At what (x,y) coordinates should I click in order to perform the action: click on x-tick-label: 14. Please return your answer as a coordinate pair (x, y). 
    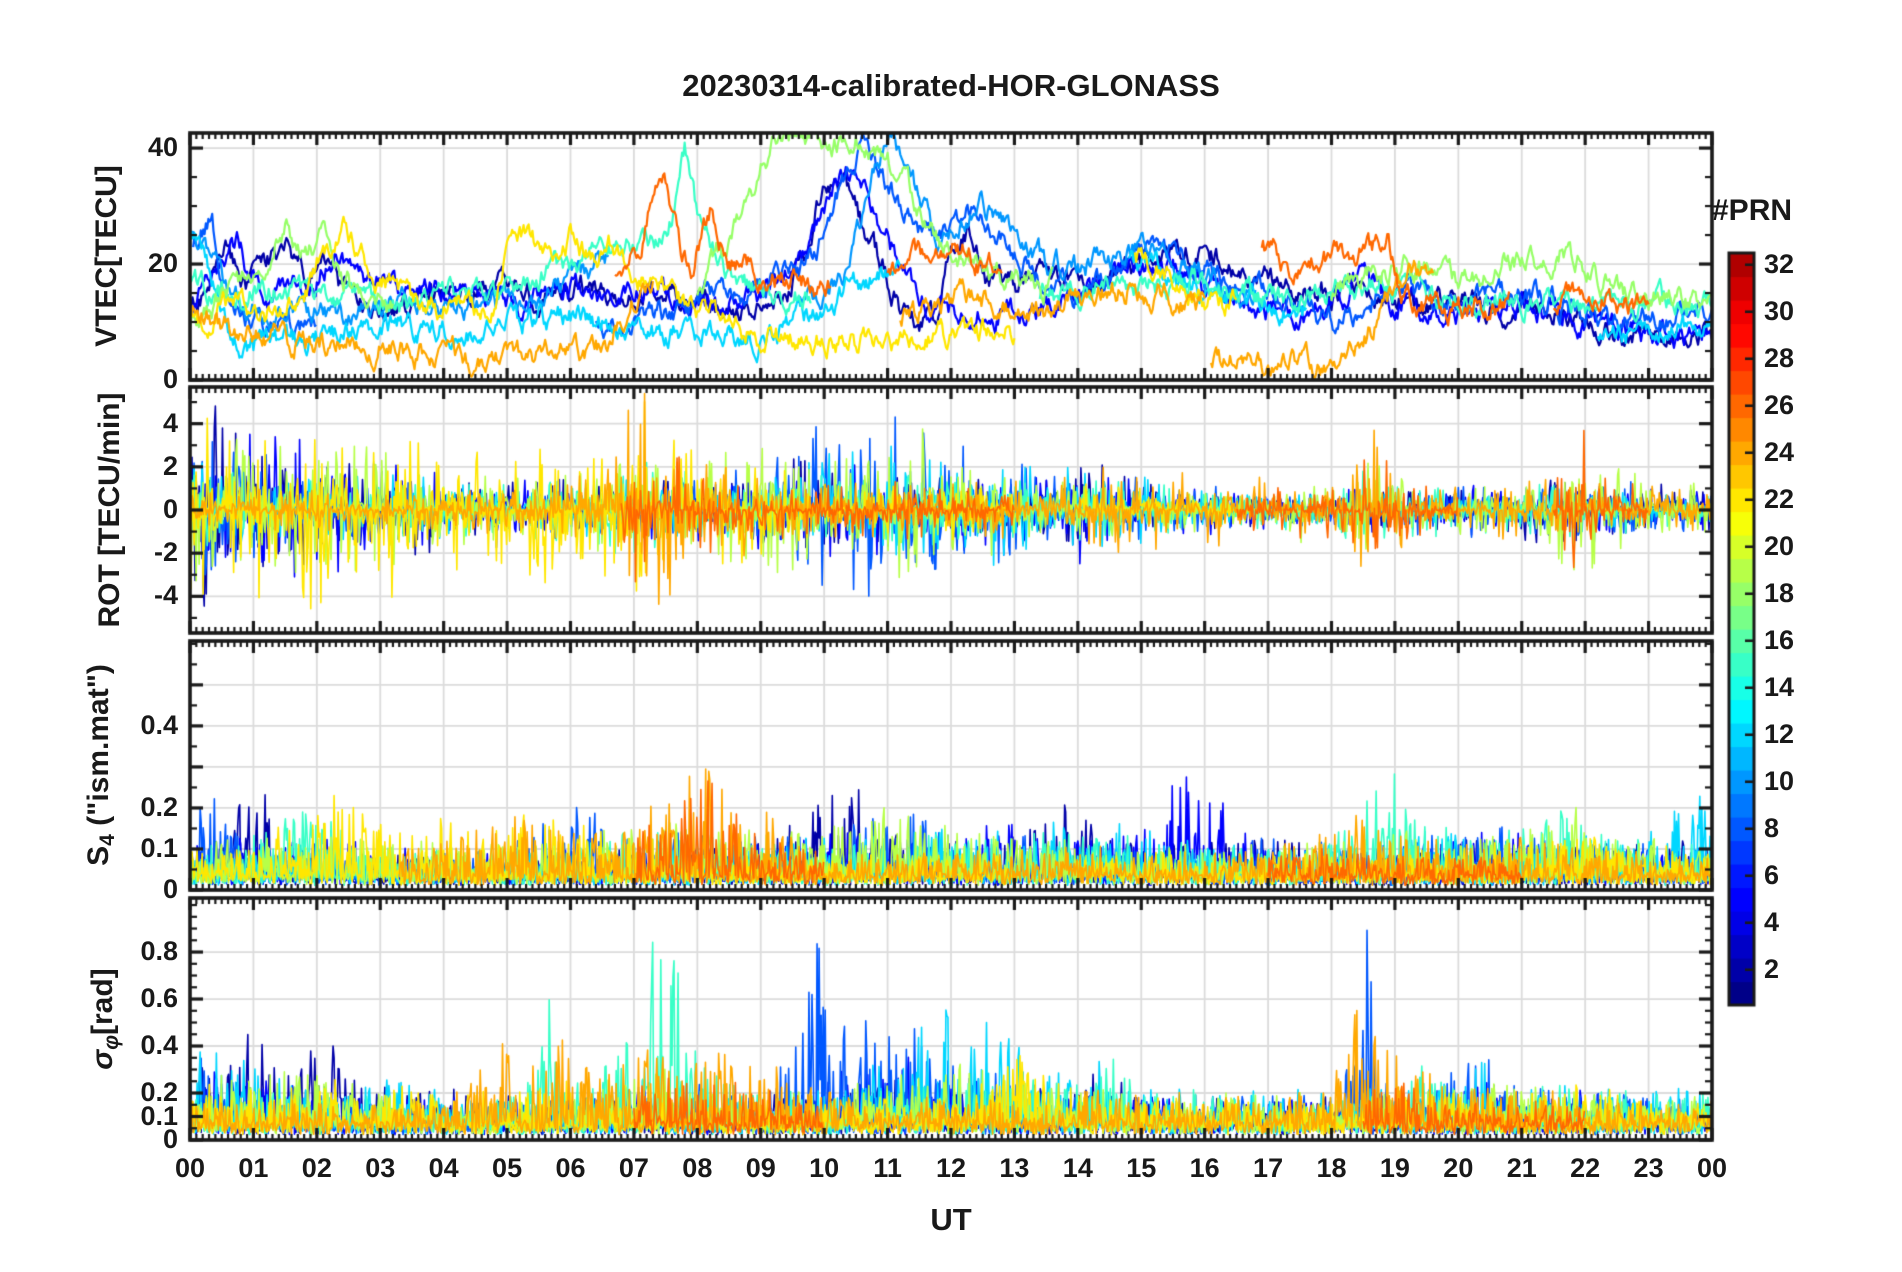
    Looking at the image, I should click on (1077, 1168).